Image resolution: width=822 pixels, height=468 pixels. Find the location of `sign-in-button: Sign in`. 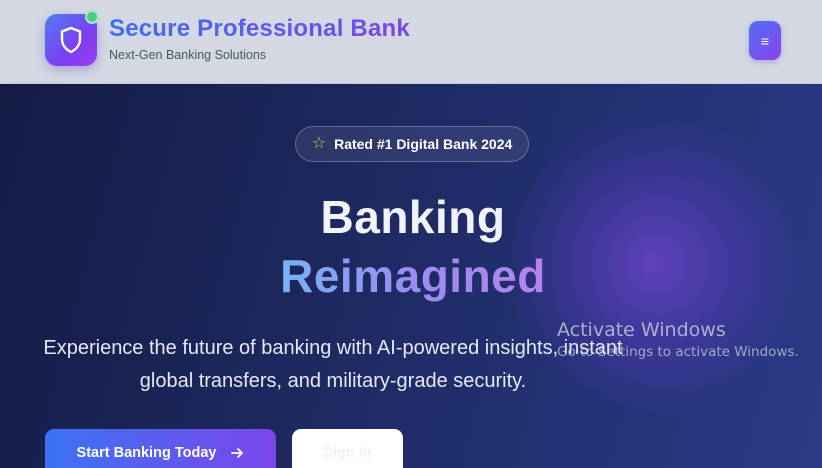

sign-in-button: Sign in is located at coordinates (347, 448).